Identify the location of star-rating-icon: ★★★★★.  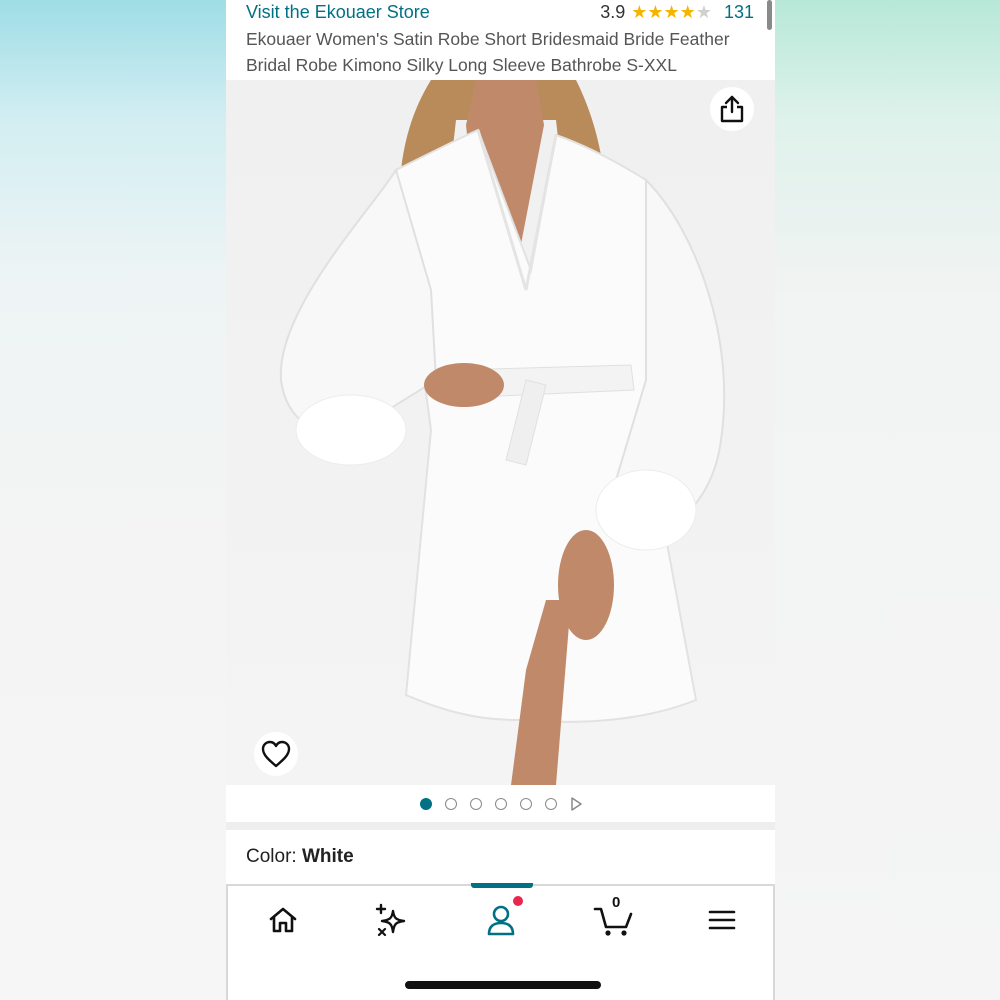
(671, 12).